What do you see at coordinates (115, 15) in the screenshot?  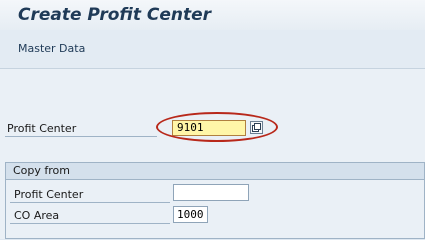 I see `page-title: Create Profit Center` at bounding box center [115, 15].